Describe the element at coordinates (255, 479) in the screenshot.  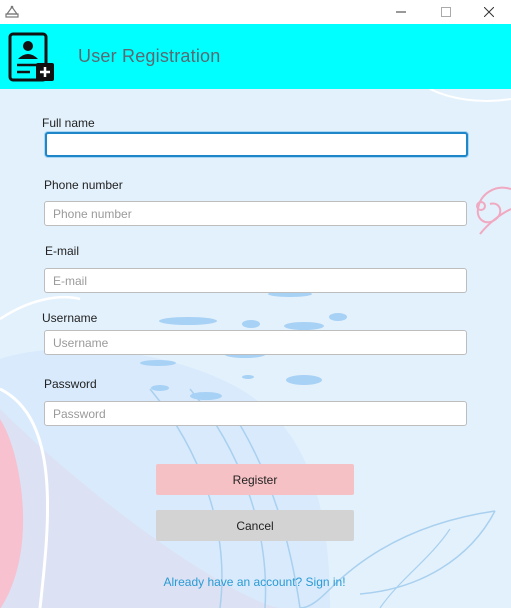
I see `register-button: Register` at that location.